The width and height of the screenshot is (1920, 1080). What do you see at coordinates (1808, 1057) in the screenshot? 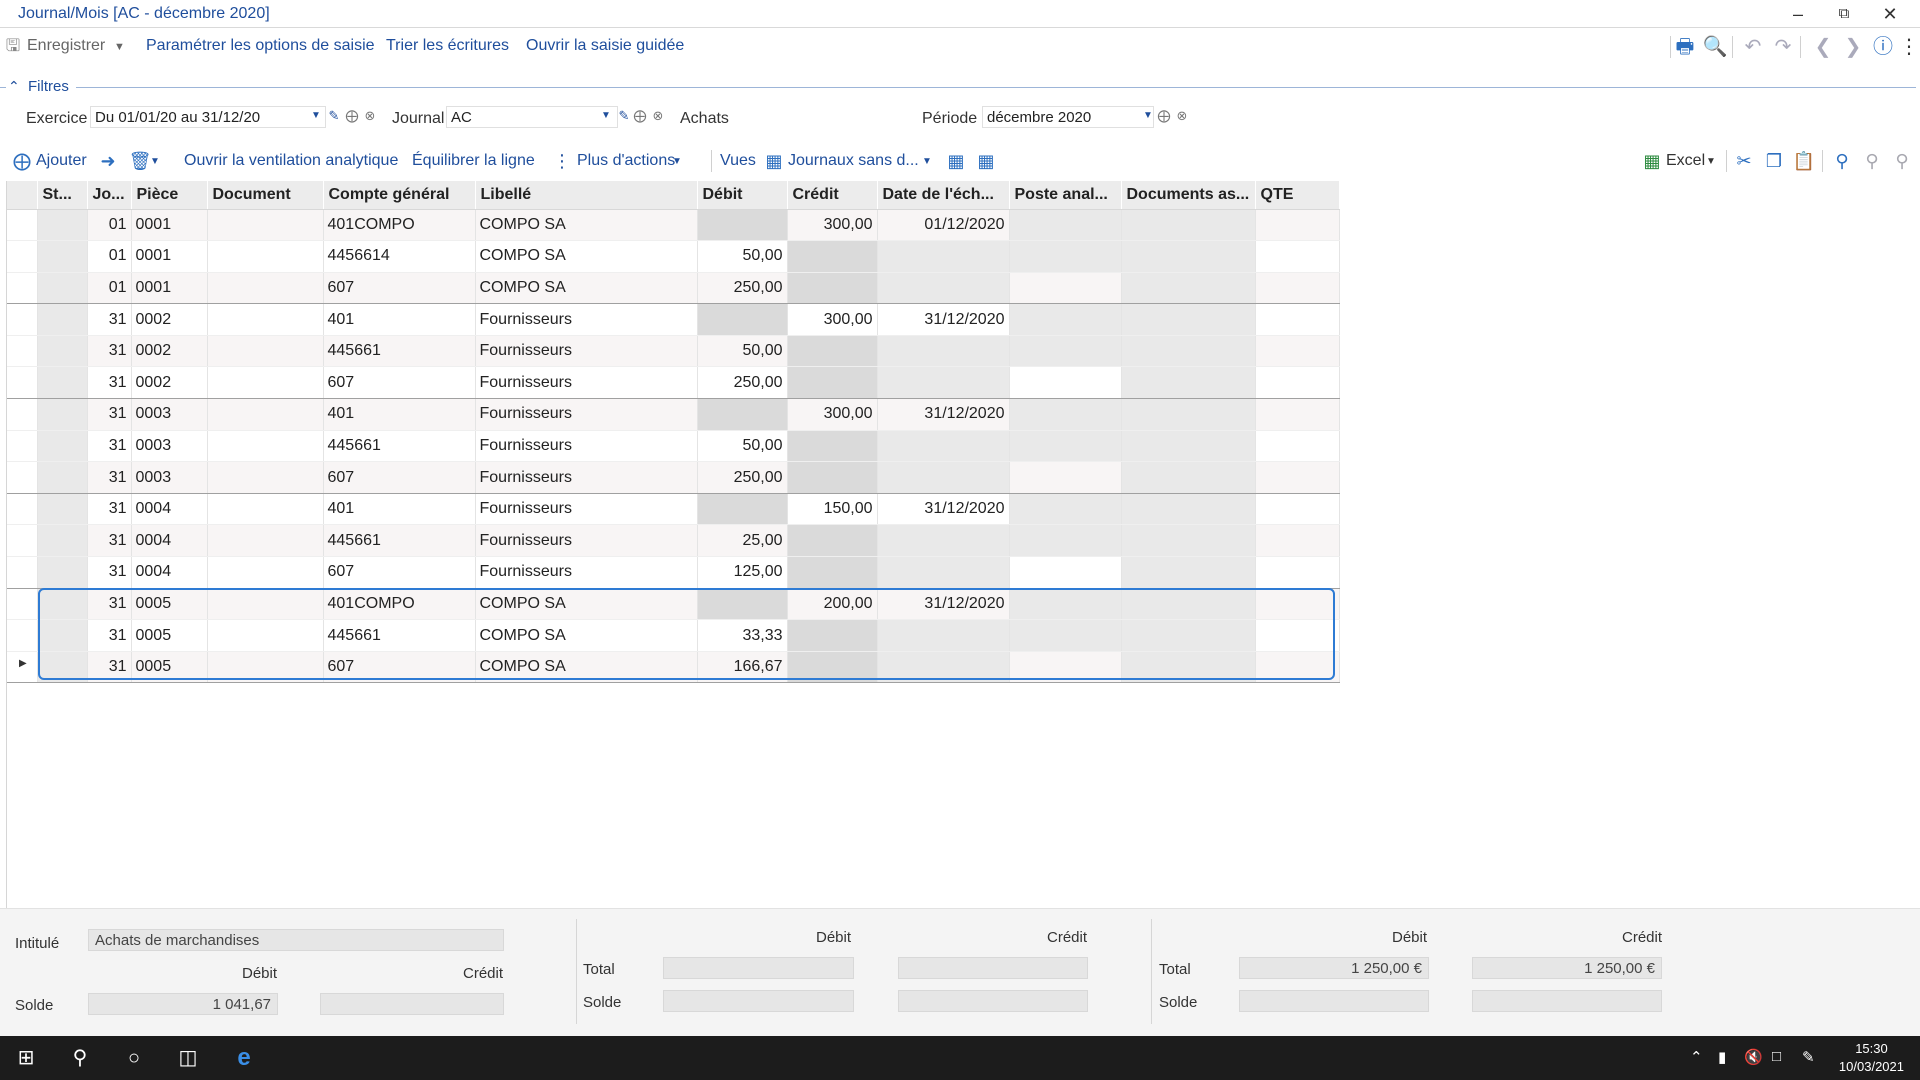
I see `pen-icon: ✎` at bounding box center [1808, 1057].